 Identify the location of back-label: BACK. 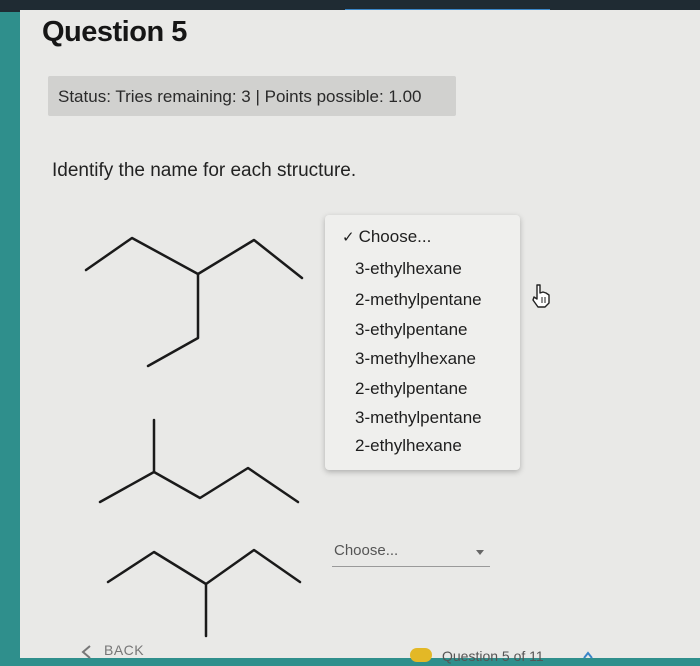
(124, 650).